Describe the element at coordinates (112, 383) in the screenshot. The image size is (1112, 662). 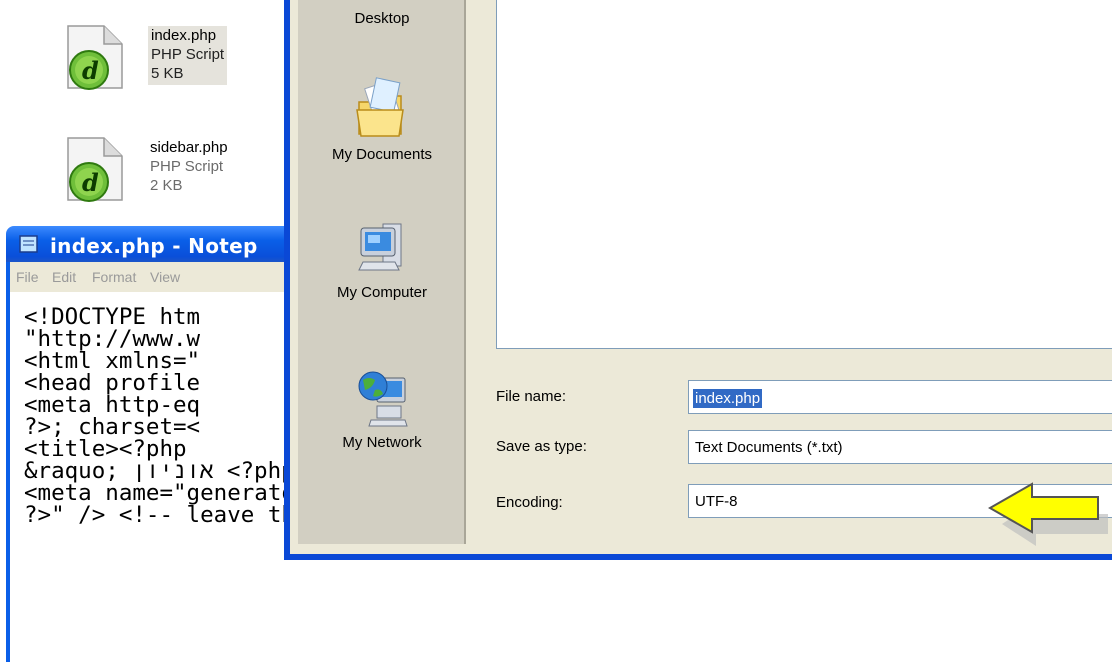
I see `code-line: <head profile` at that location.